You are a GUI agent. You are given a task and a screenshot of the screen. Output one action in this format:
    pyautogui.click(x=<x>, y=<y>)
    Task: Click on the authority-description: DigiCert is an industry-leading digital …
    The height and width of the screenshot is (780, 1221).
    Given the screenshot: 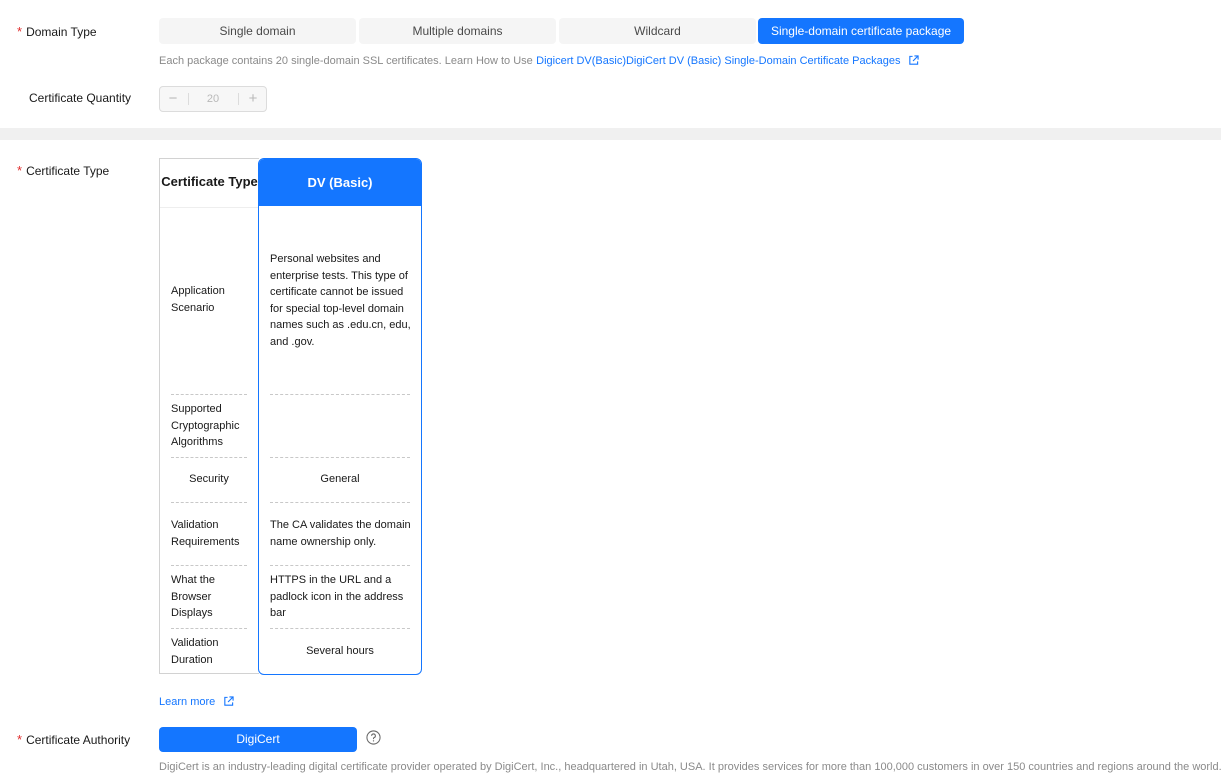 What is the action you would take?
    pyautogui.click(x=690, y=767)
    